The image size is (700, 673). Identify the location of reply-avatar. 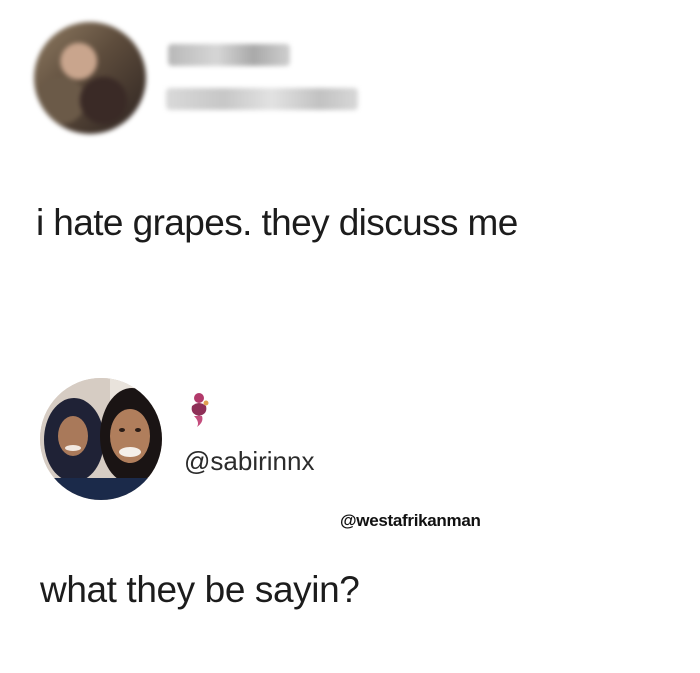
(101, 439).